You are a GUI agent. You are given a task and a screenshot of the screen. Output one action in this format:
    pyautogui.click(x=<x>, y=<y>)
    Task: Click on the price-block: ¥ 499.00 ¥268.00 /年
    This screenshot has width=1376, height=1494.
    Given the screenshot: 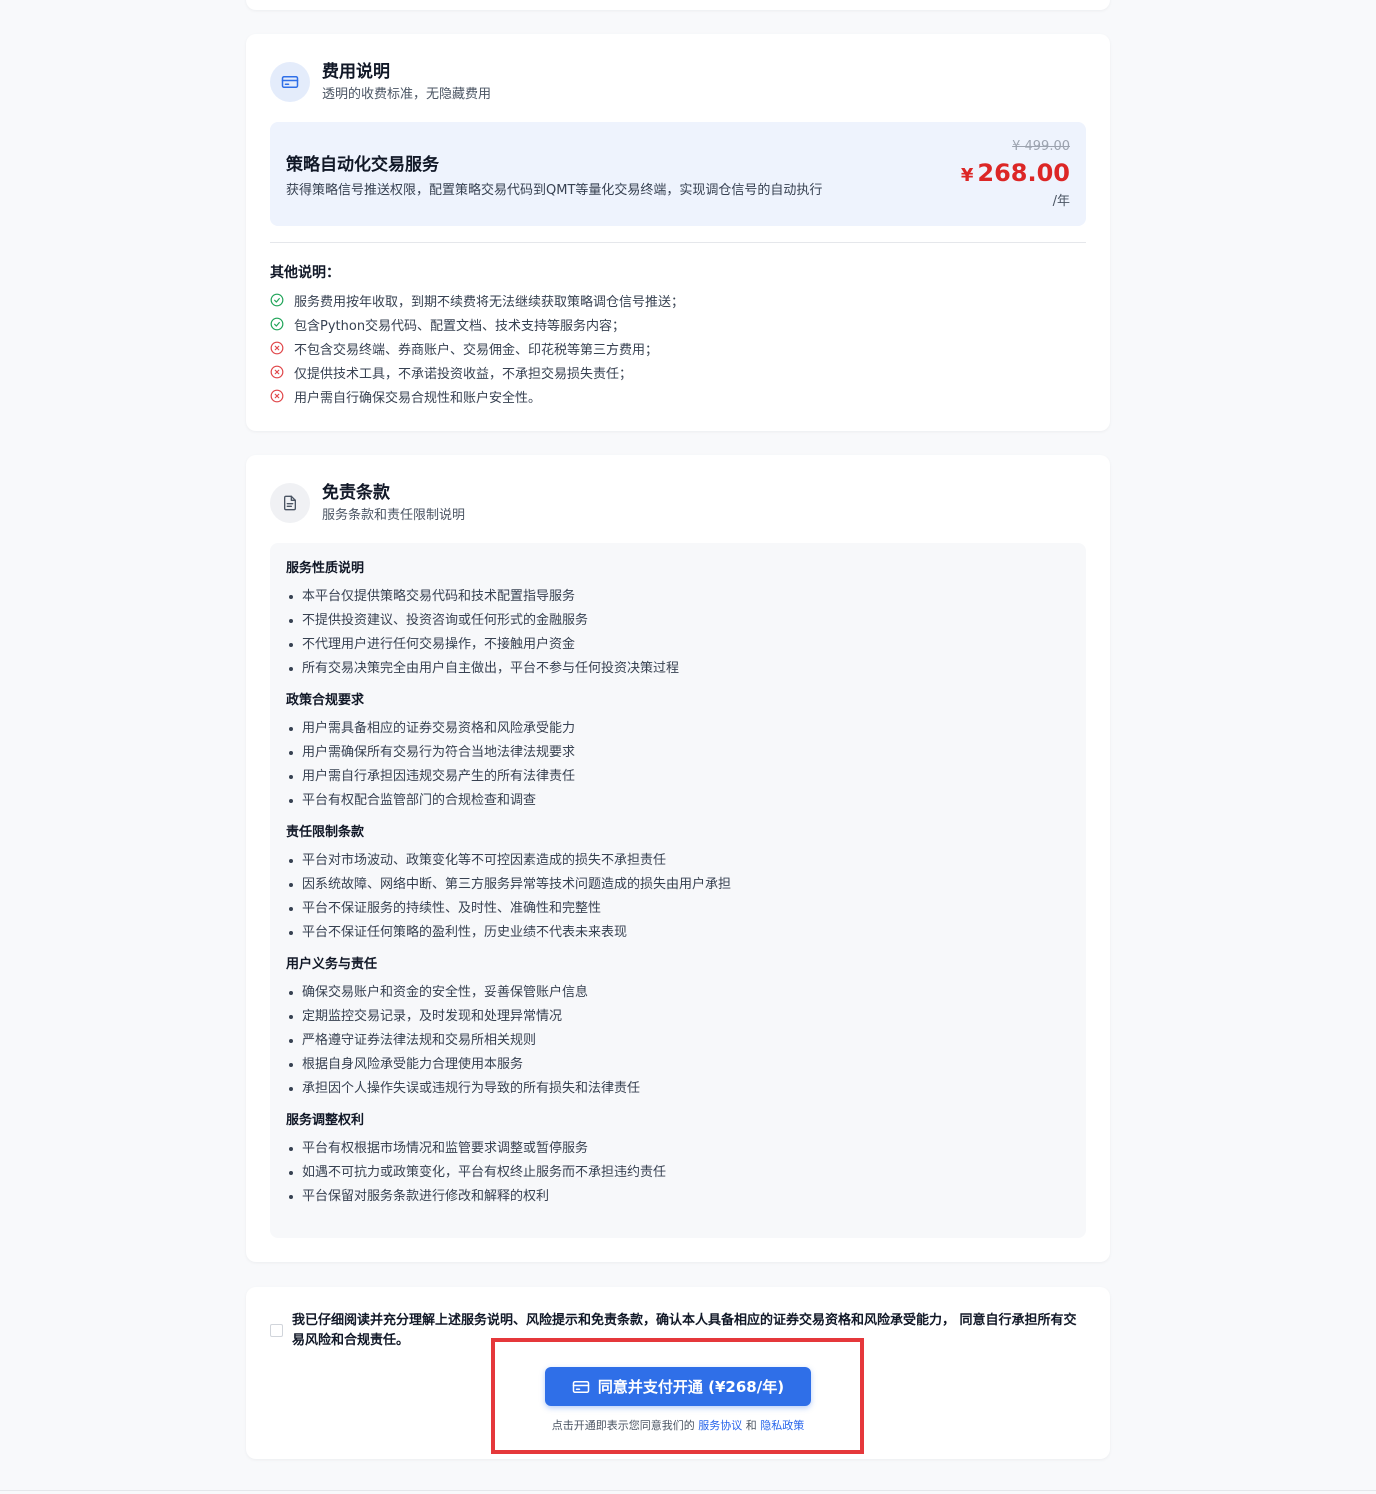 What is the action you would take?
    pyautogui.click(x=1015, y=174)
    